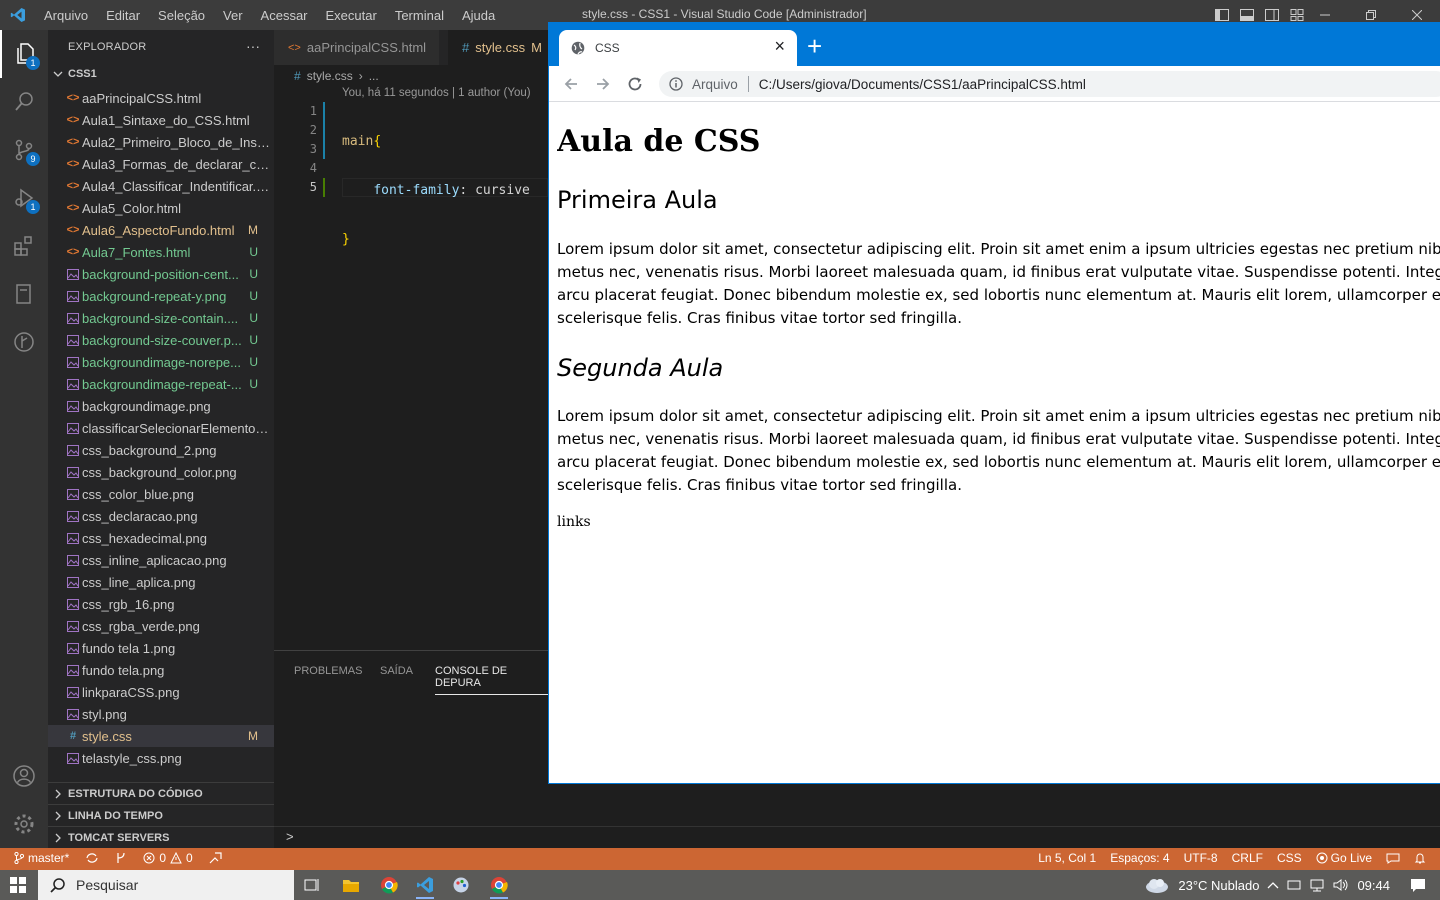 The height and width of the screenshot is (900, 1440). I want to click on cursor-position: Ln 5, Col 1, so click(1067, 858).